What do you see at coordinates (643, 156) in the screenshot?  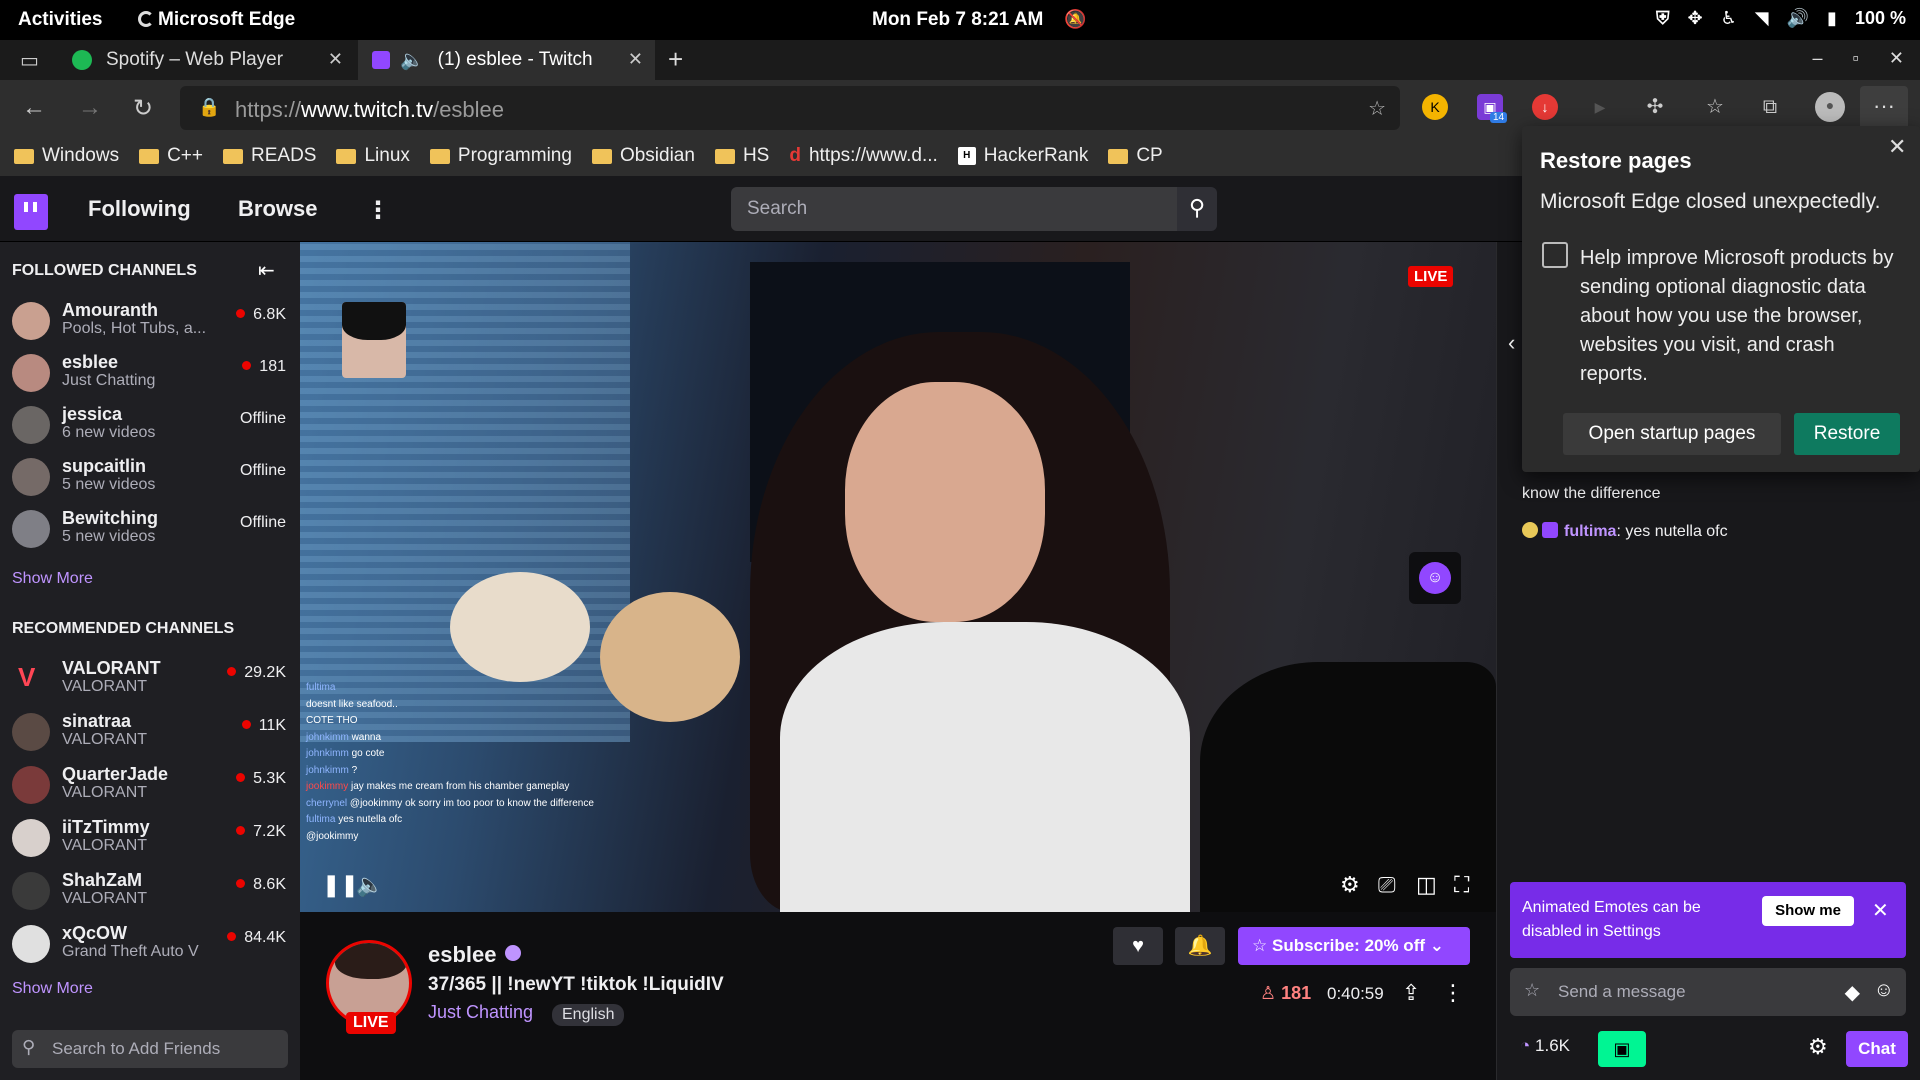 I see `bookmark-obsidian: Obsidian` at bounding box center [643, 156].